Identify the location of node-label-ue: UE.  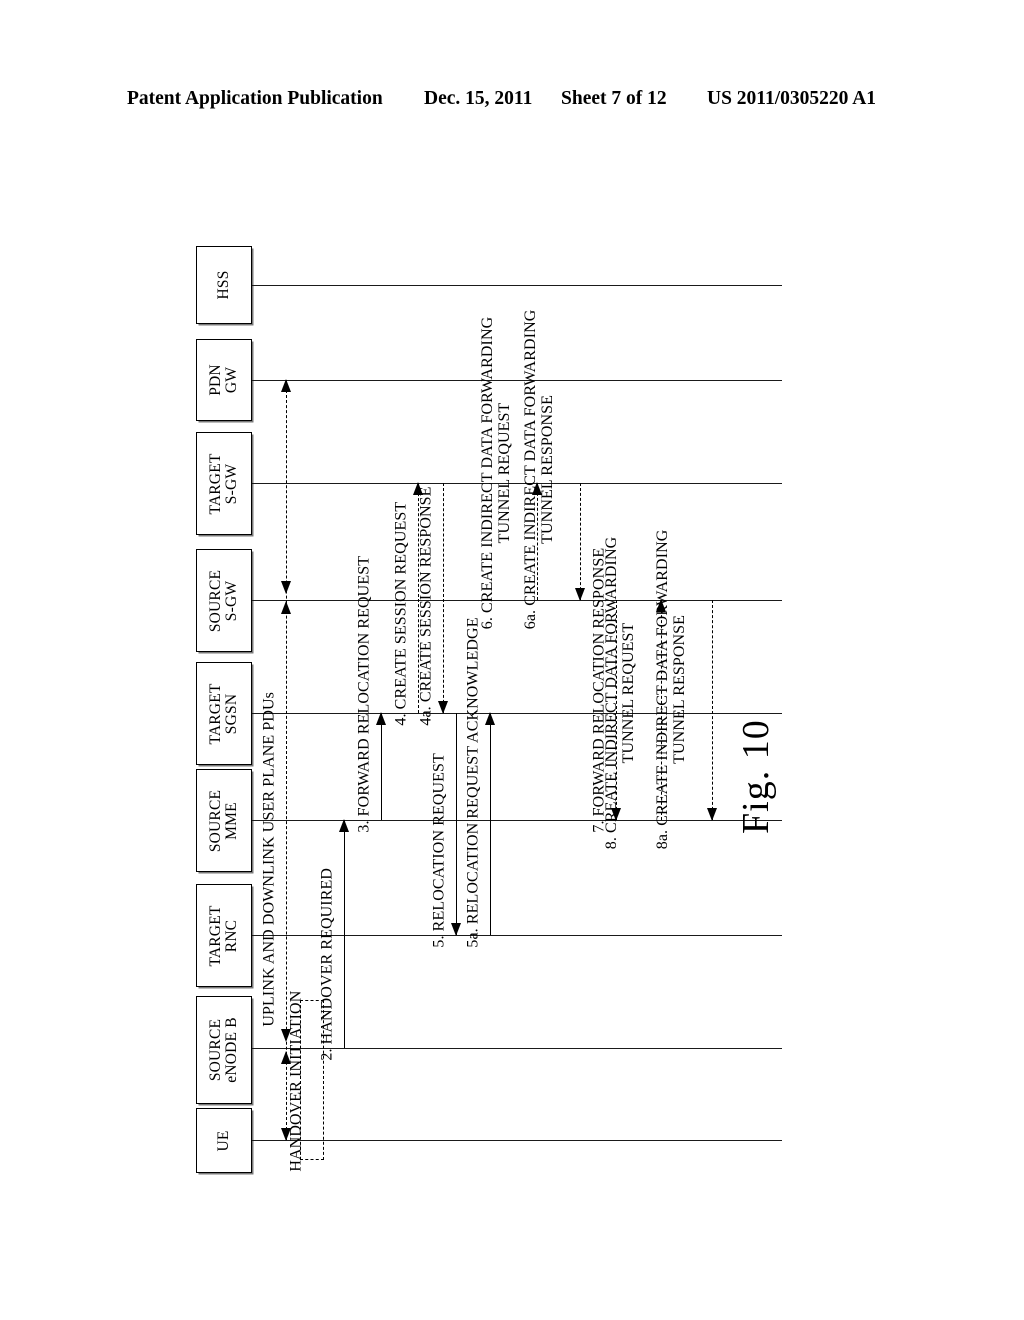
(224, 1140).